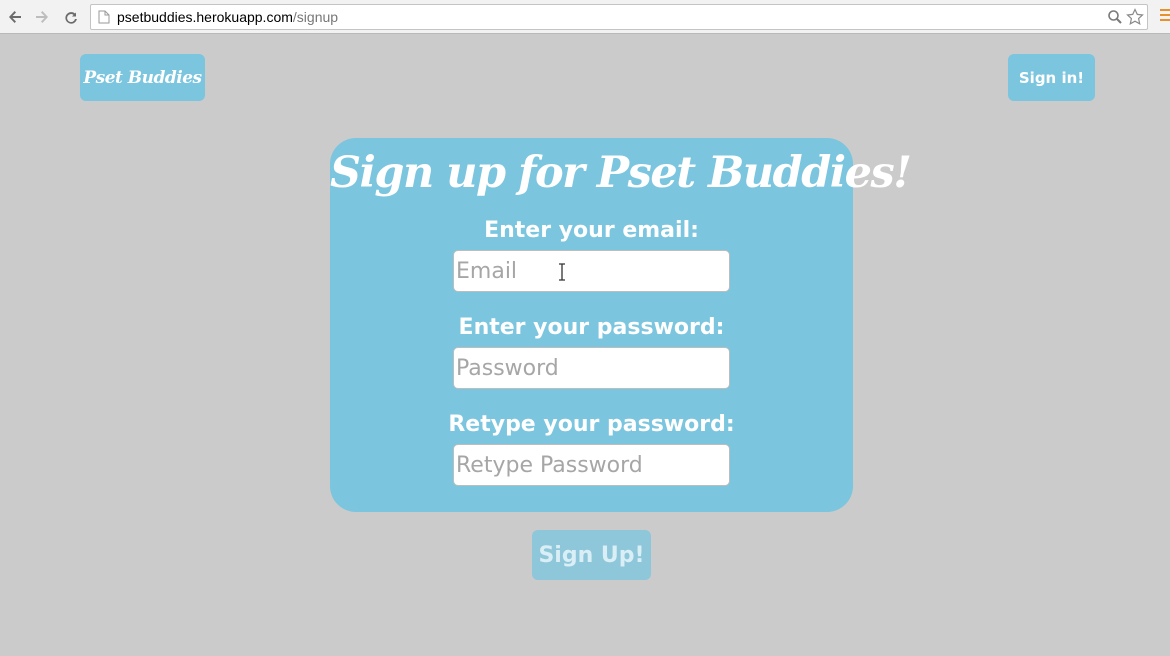 The image size is (1170, 656). What do you see at coordinates (142, 77) in the screenshot?
I see `logo-button: Pset Buddies` at bounding box center [142, 77].